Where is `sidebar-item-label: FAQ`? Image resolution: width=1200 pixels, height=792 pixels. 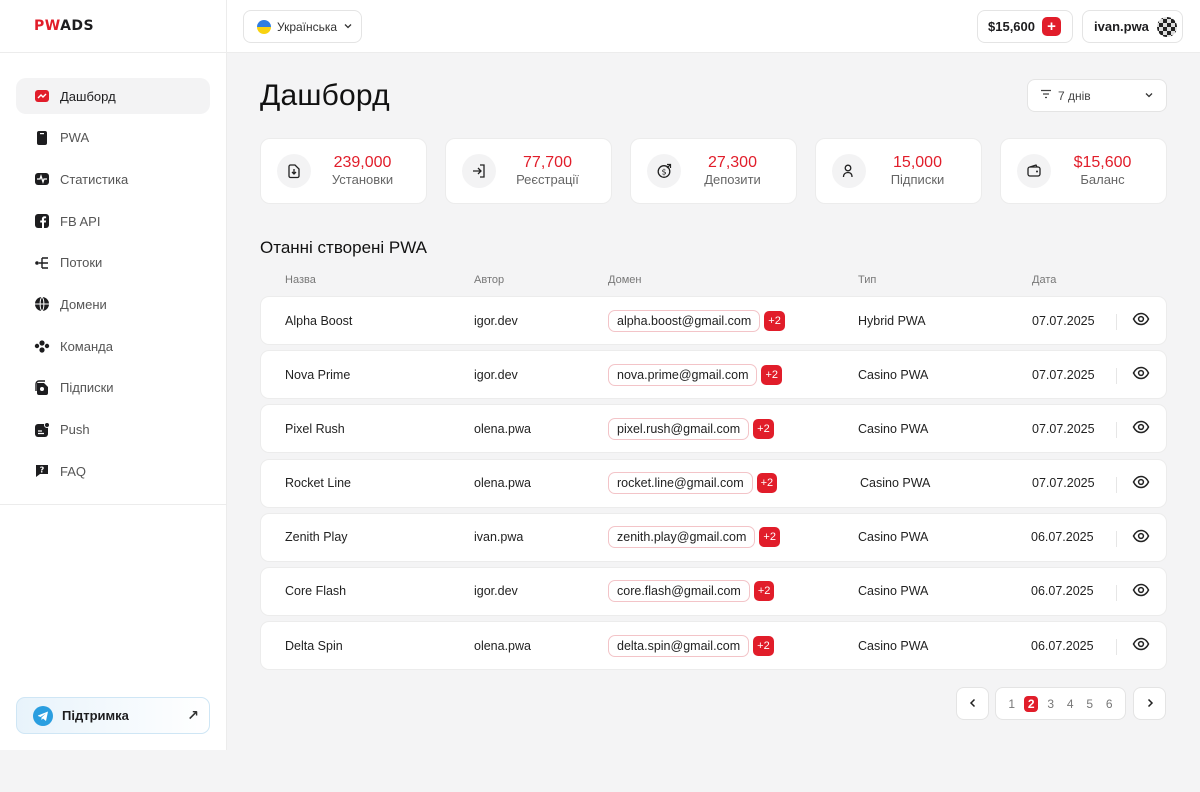 sidebar-item-label: FAQ is located at coordinates (73, 471).